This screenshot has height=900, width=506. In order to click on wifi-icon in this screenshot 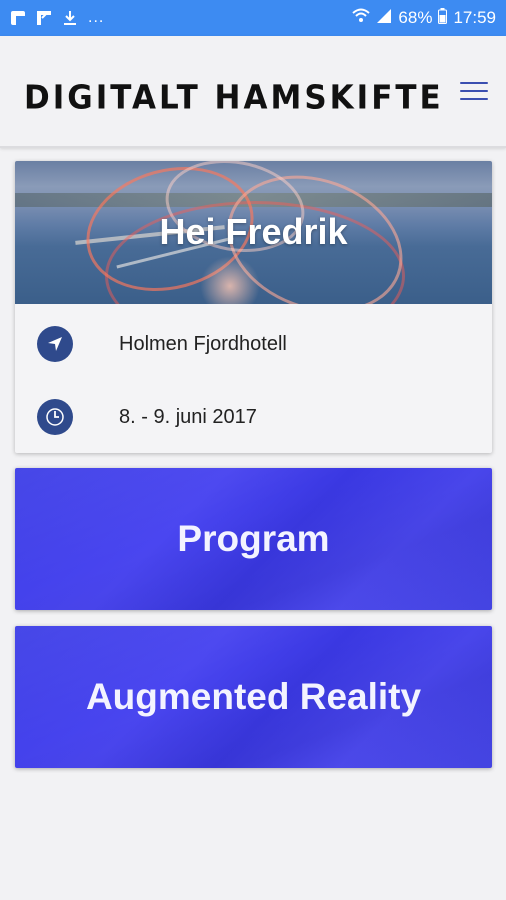, I will do `click(361, 18)`.